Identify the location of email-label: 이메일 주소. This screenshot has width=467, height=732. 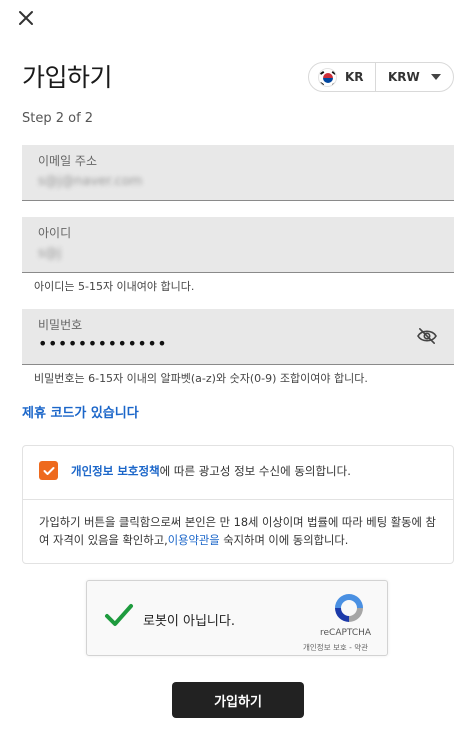
(68, 161).